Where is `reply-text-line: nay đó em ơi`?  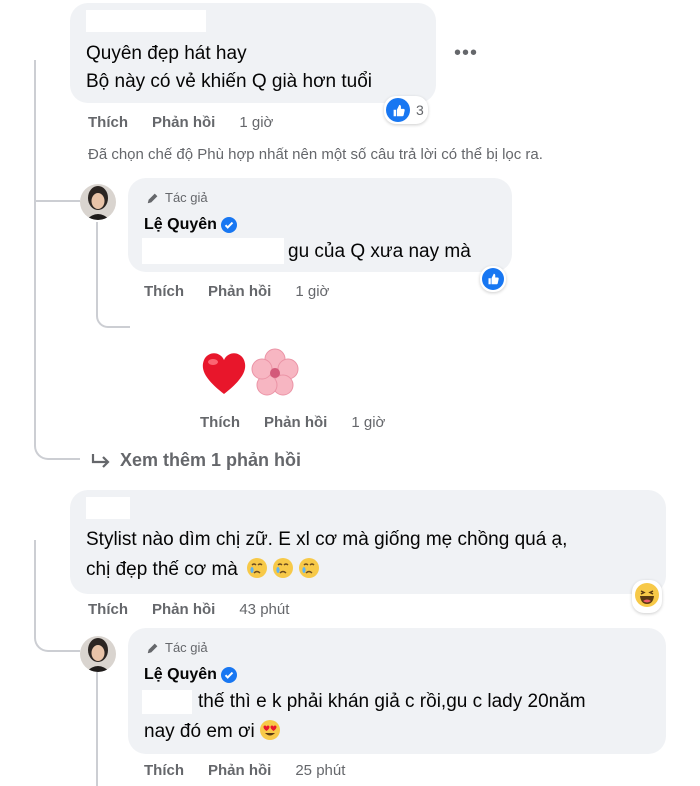
reply-text-line: nay đó em ơi is located at coordinates (199, 731).